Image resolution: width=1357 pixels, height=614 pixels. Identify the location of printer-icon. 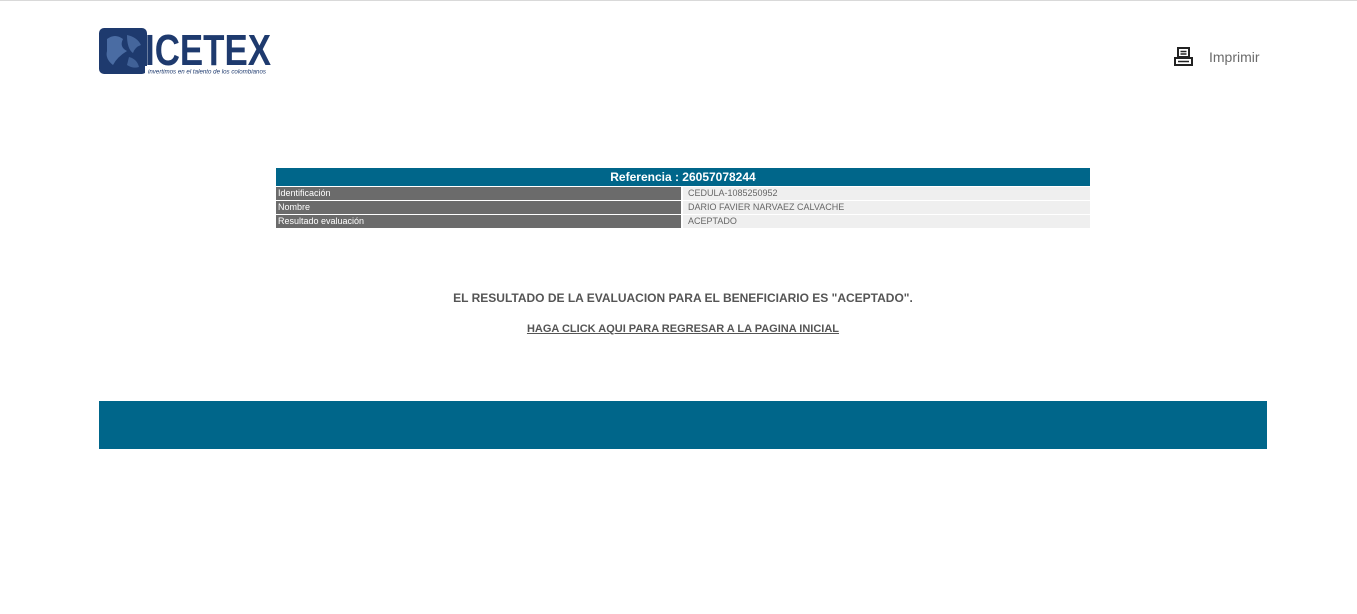
(1183, 56).